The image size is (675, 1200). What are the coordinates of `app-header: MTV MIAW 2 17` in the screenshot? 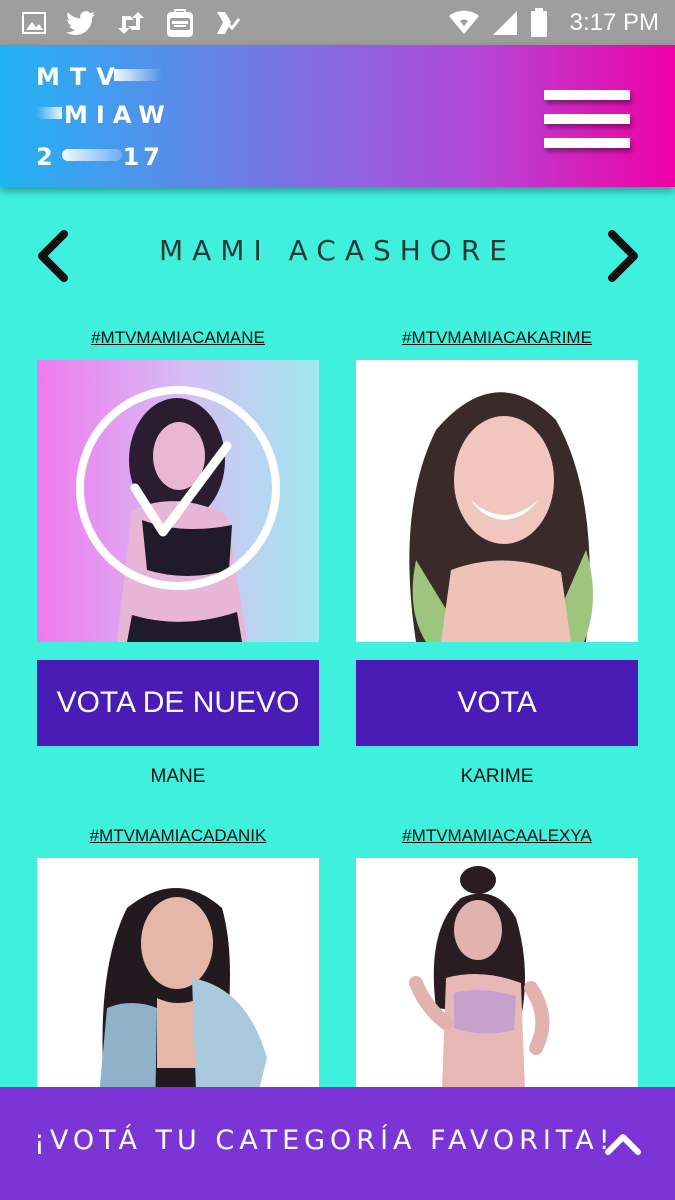 It's located at (337, 116).